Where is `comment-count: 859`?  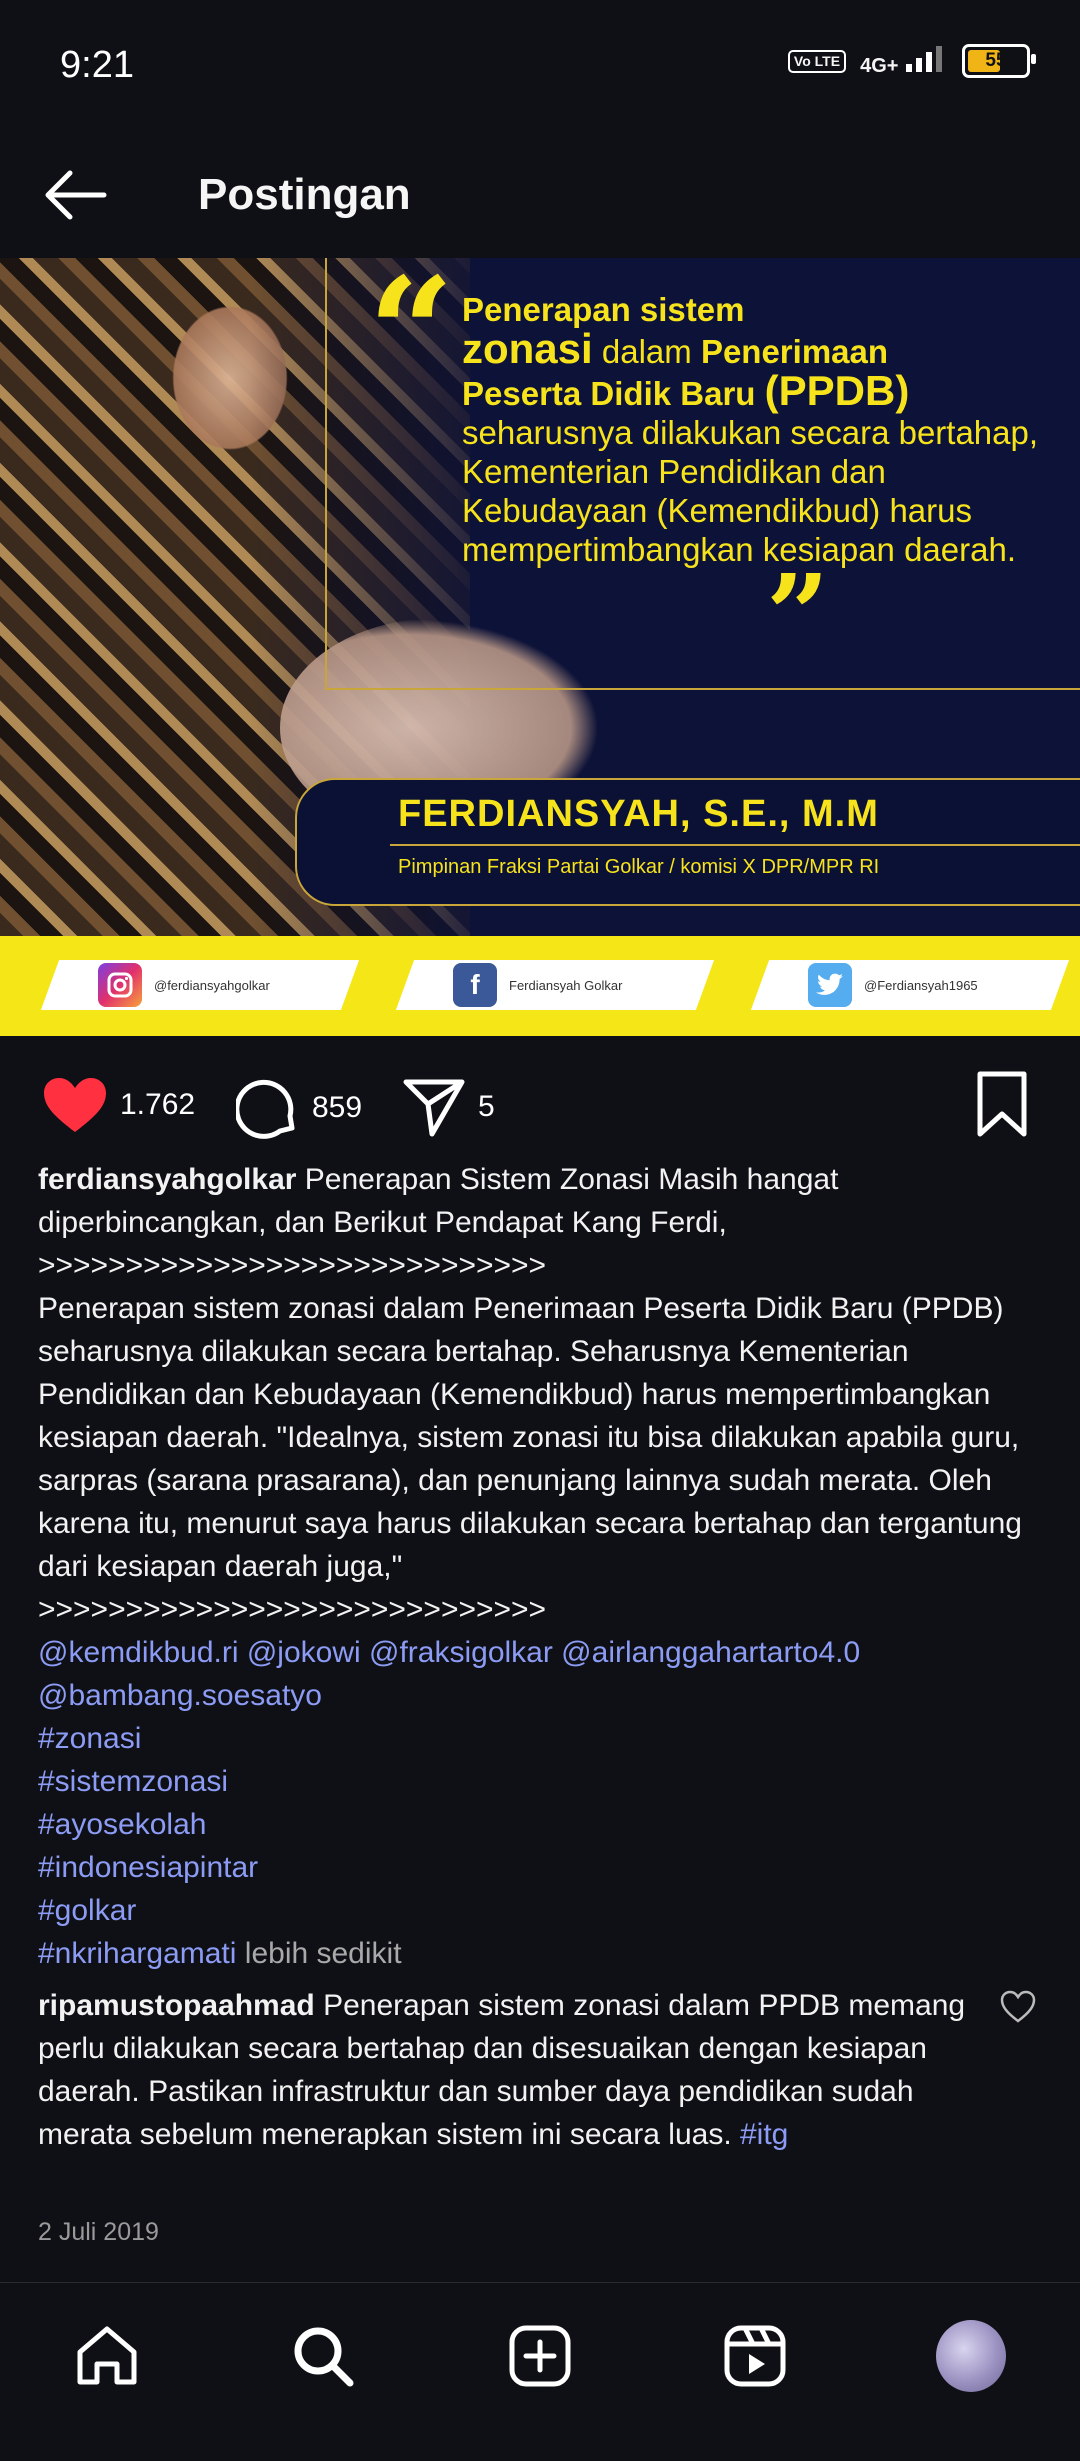 comment-count: 859 is located at coordinates (337, 1107).